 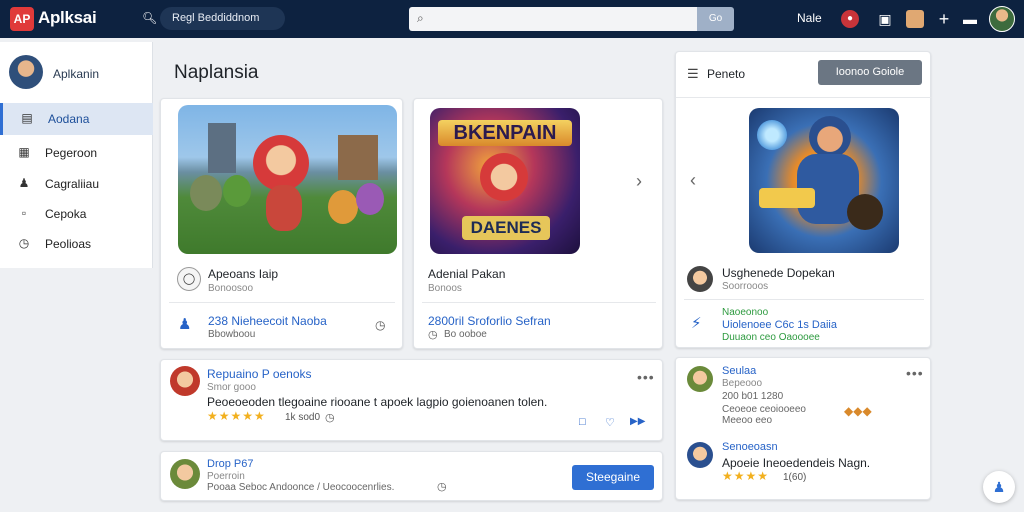 I want to click on panel-feature-line: Naoeonoo, so click(x=745, y=312).